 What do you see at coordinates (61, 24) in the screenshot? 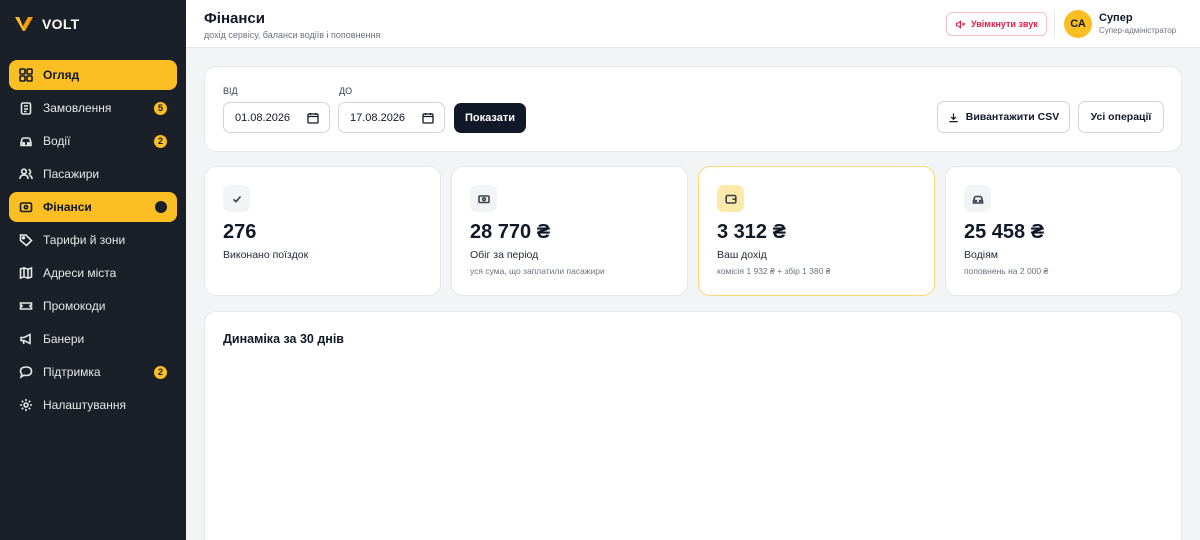
I see `brand-name: VOLT` at bounding box center [61, 24].